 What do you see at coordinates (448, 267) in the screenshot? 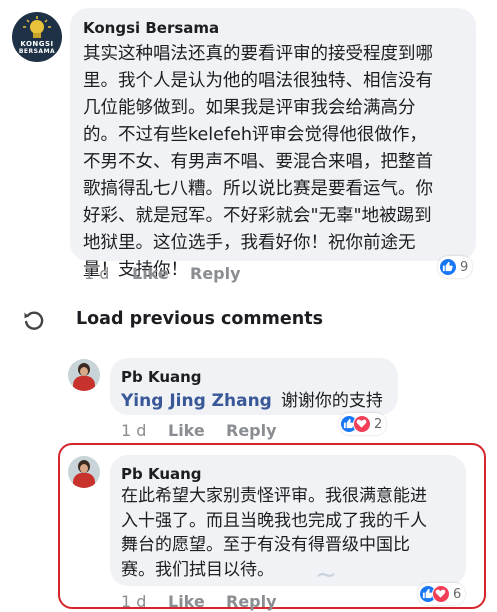
I see `like-reaction-icon` at bounding box center [448, 267].